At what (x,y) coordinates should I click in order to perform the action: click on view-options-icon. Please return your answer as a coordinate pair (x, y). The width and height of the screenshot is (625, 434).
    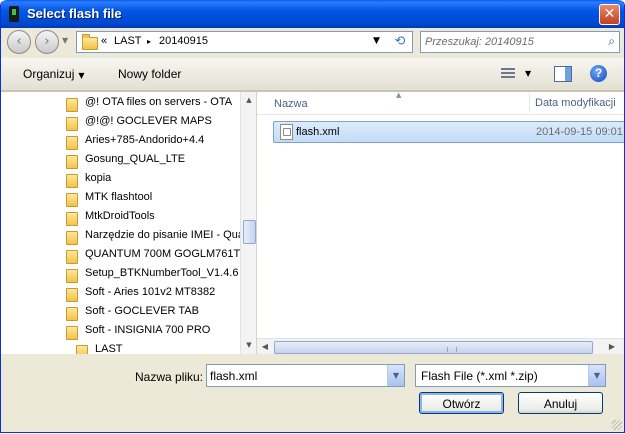
    Looking at the image, I should click on (508, 73).